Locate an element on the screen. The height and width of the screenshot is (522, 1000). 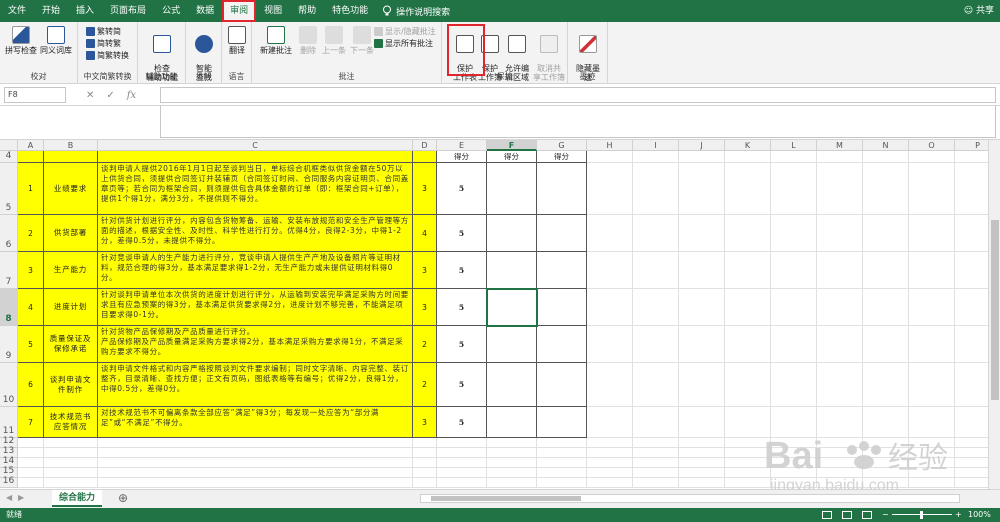
show-all-comments-button: 显示所有批注 is located at coordinates (403, 43).